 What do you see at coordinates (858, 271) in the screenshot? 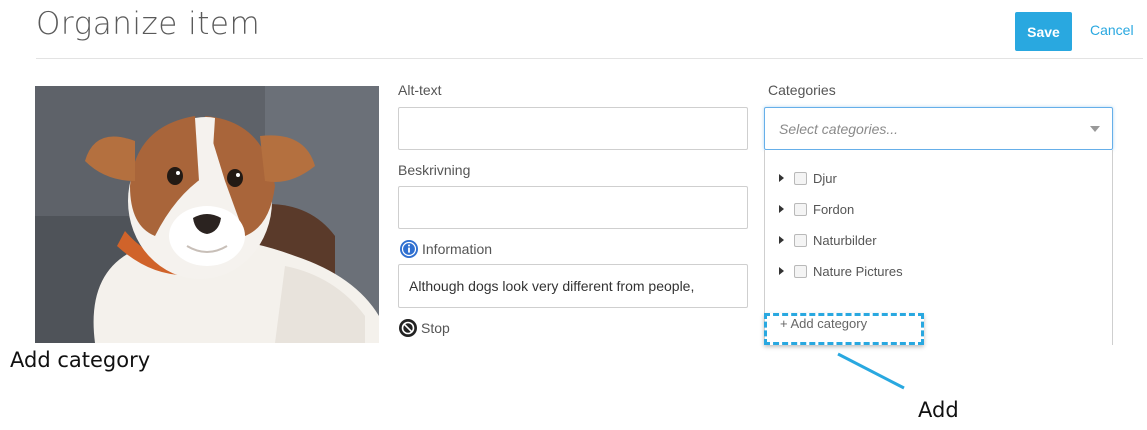
I see `category-label: Nature Pictures` at bounding box center [858, 271].